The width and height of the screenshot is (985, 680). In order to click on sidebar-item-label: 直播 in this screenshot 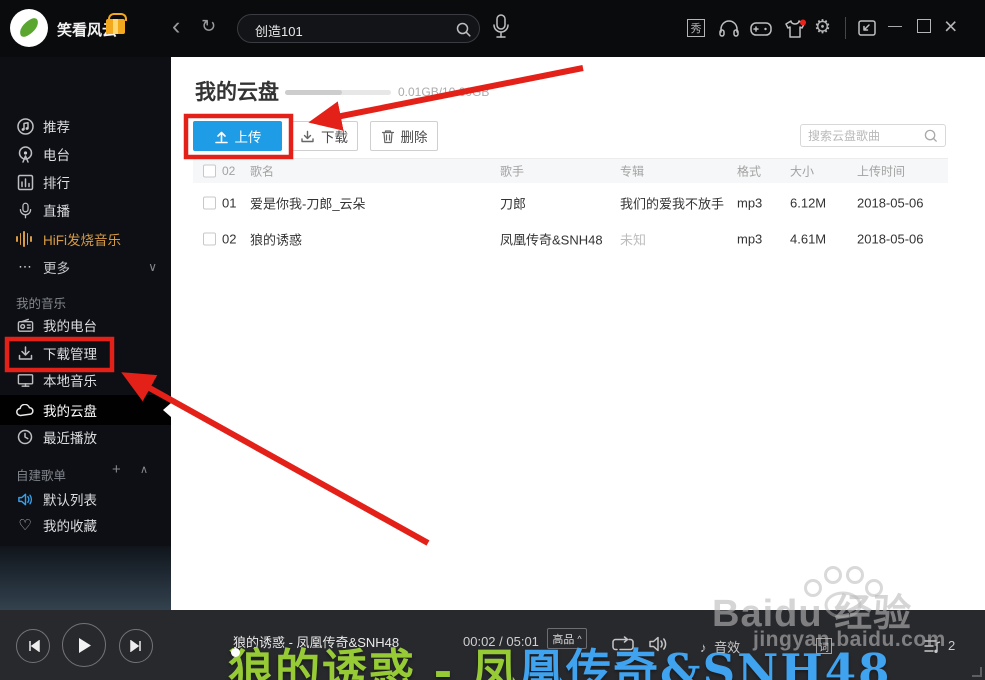, I will do `click(56, 211)`.